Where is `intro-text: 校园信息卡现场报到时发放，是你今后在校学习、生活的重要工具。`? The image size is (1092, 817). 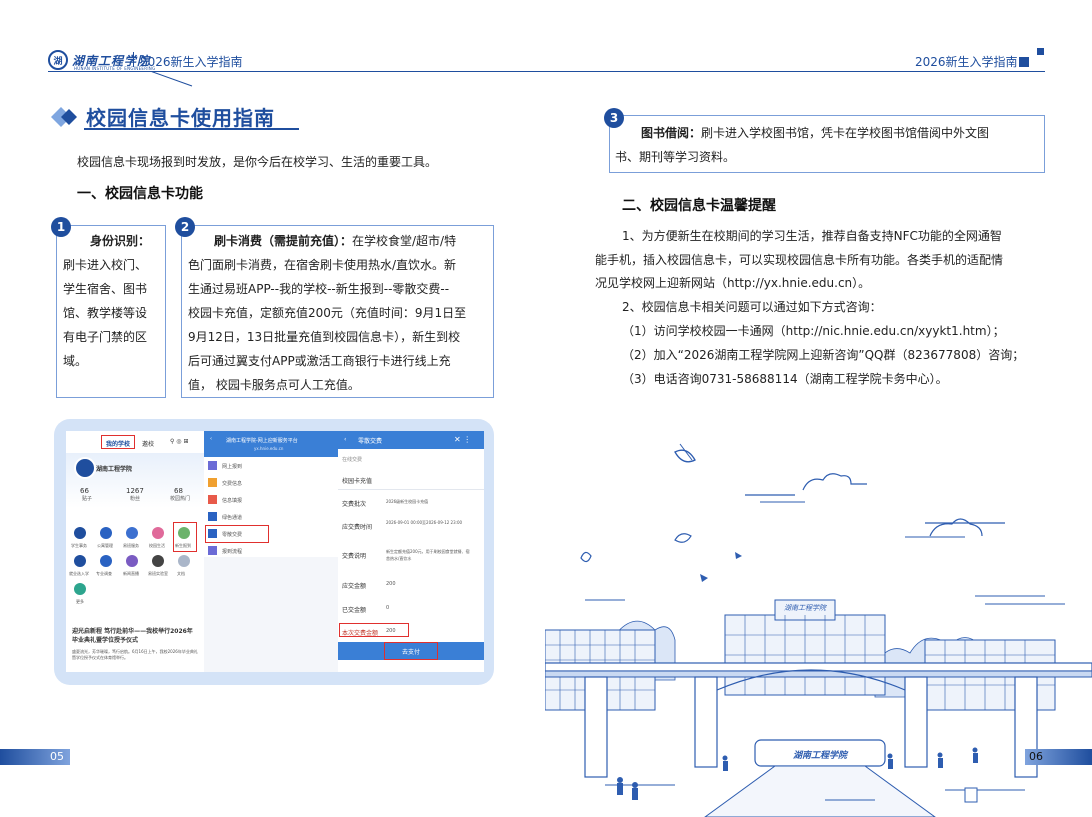 intro-text: 校园信息卡现场报到时发放，是你今后在校学习、生活的重要工具。 is located at coordinates (257, 162).